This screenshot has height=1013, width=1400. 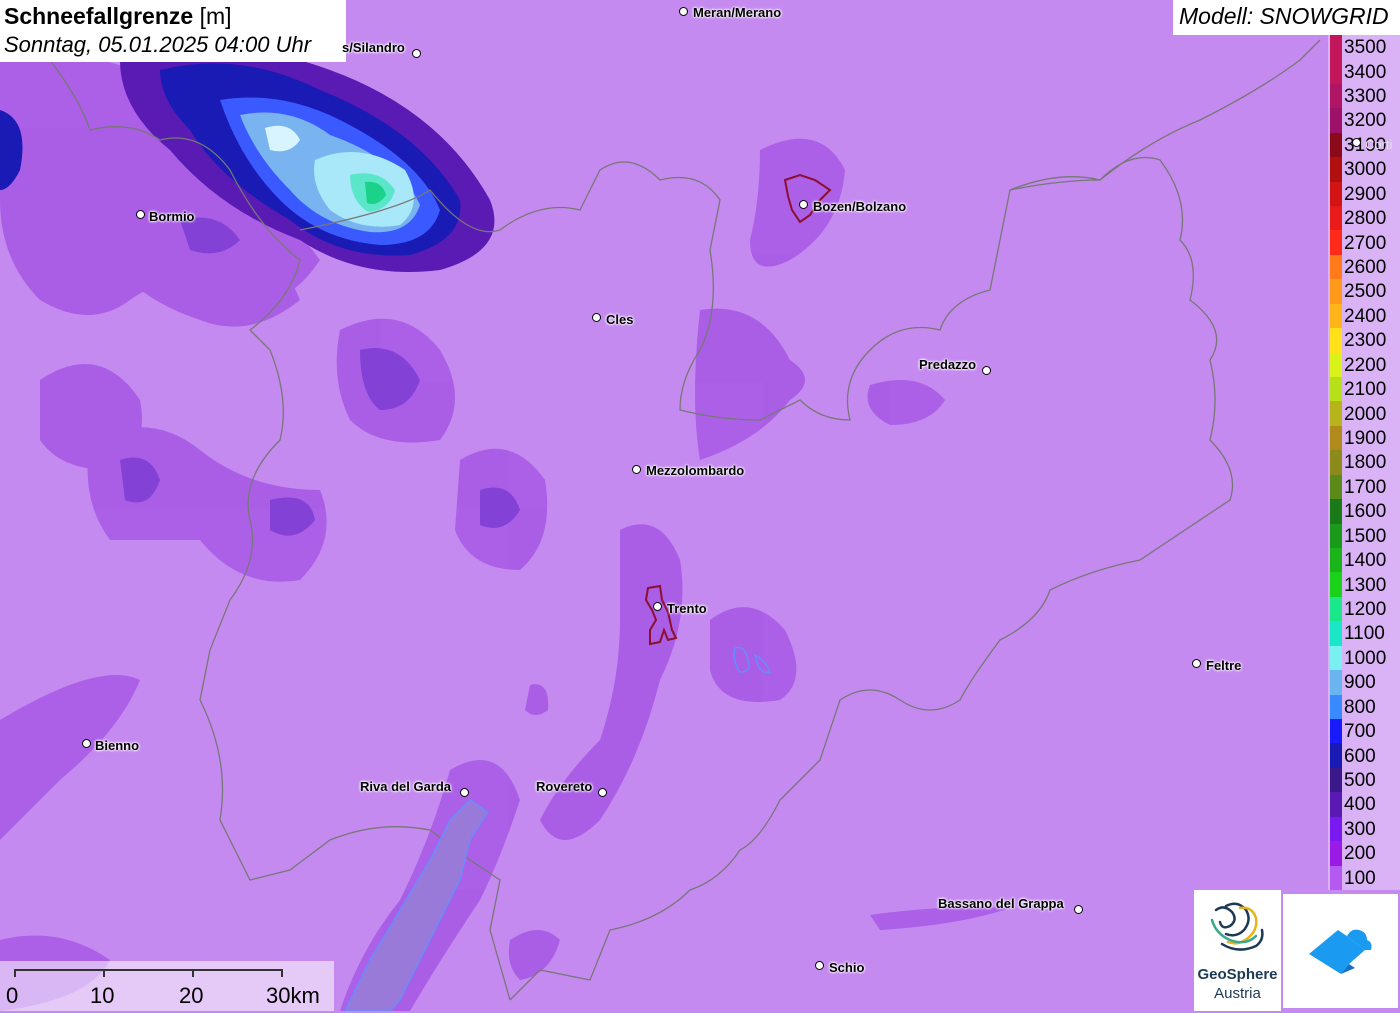 I want to click on city-label: Corti, so click(x=1378, y=144).